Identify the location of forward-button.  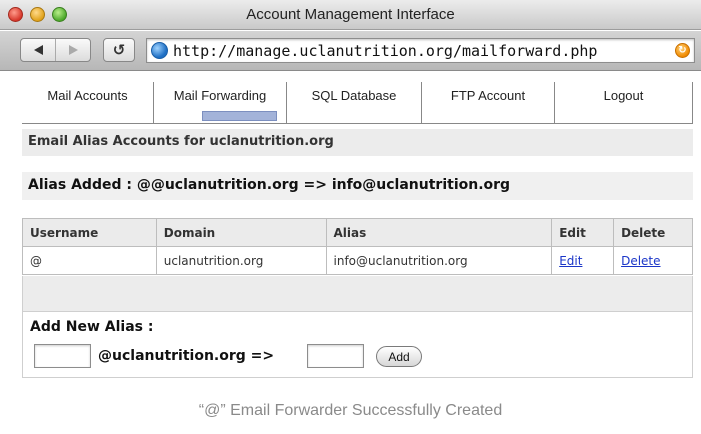
(73, 50).